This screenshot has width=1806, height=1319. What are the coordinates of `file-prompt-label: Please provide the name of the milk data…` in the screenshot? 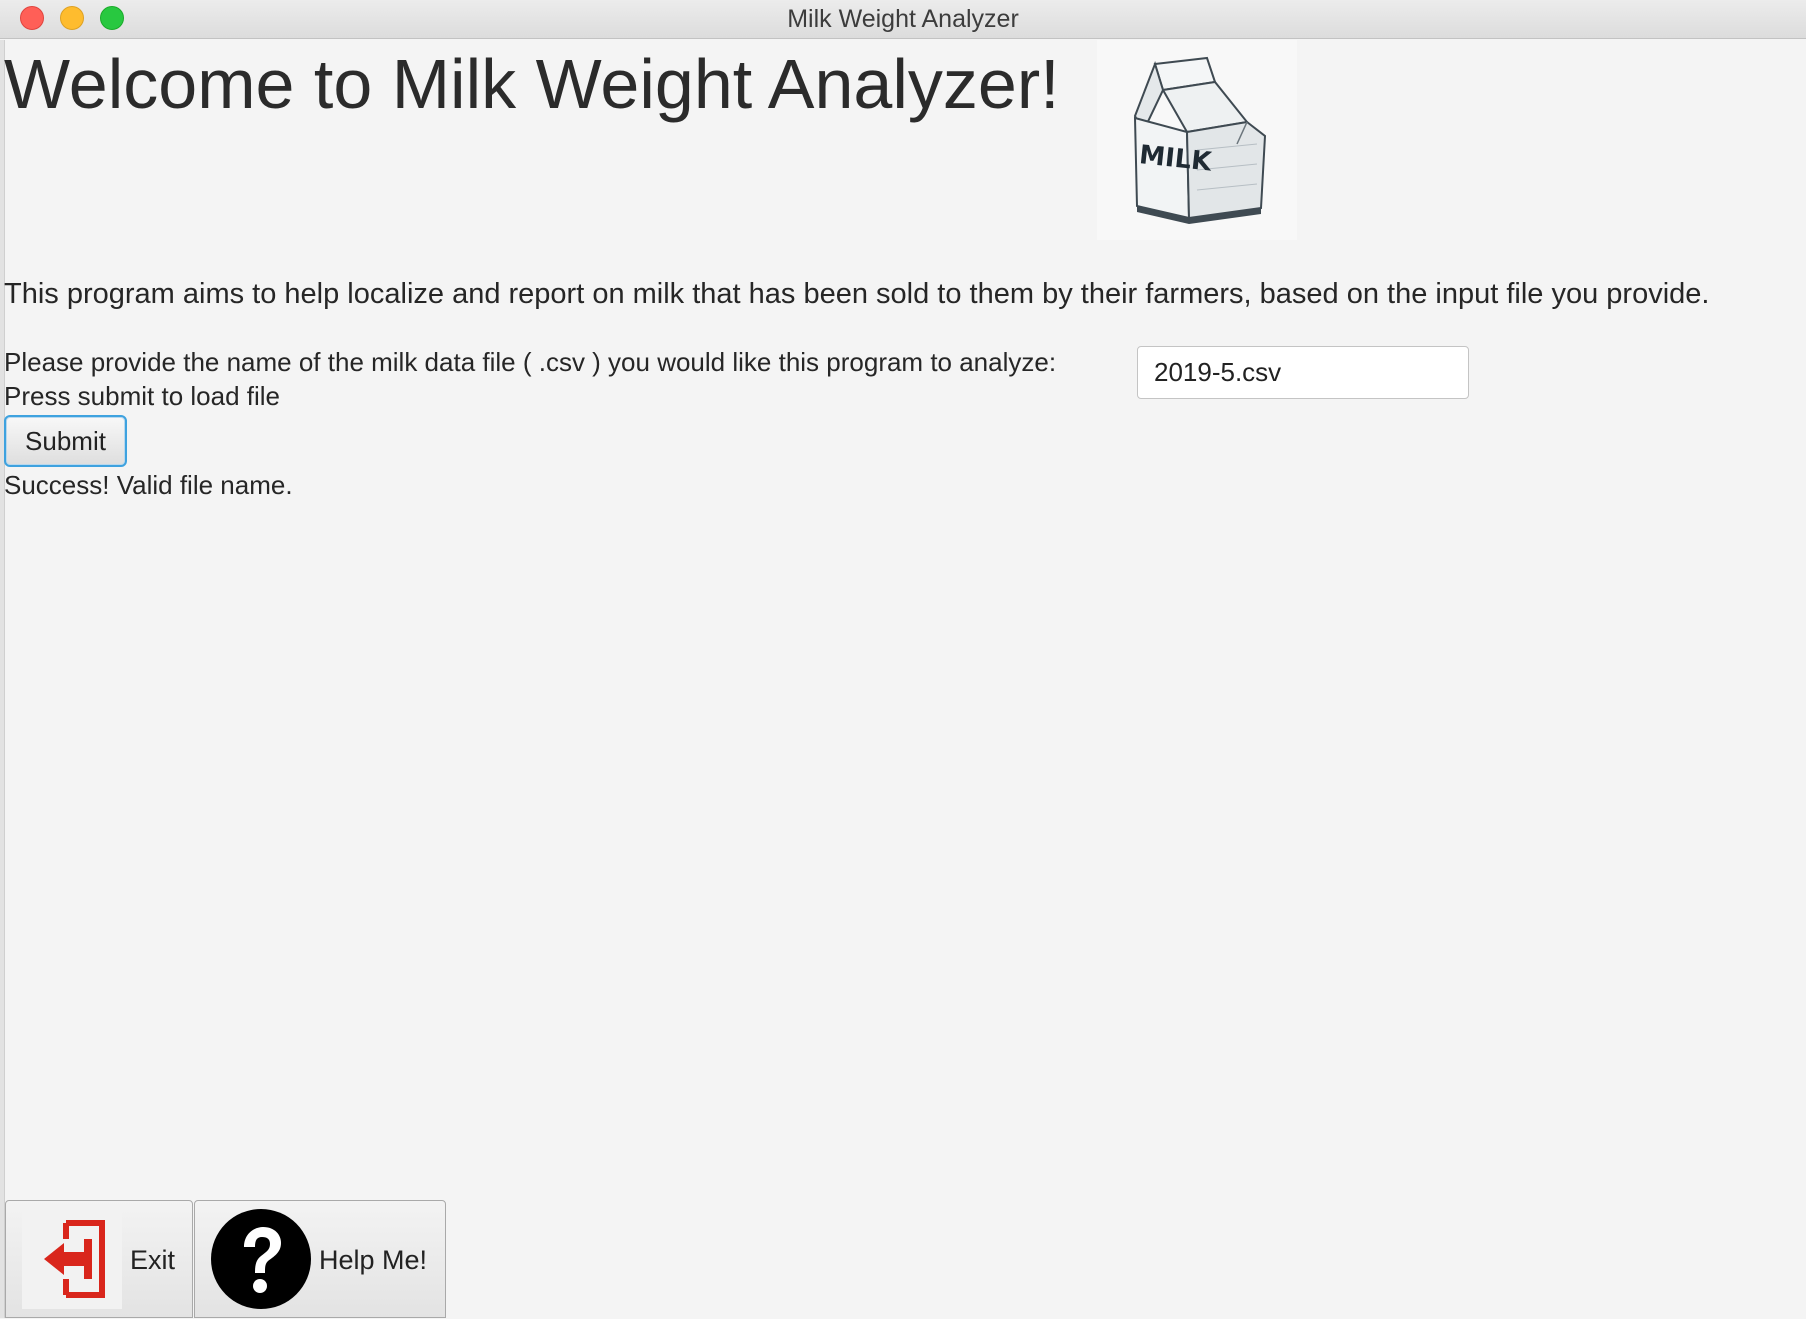 It's located at (530, 362).